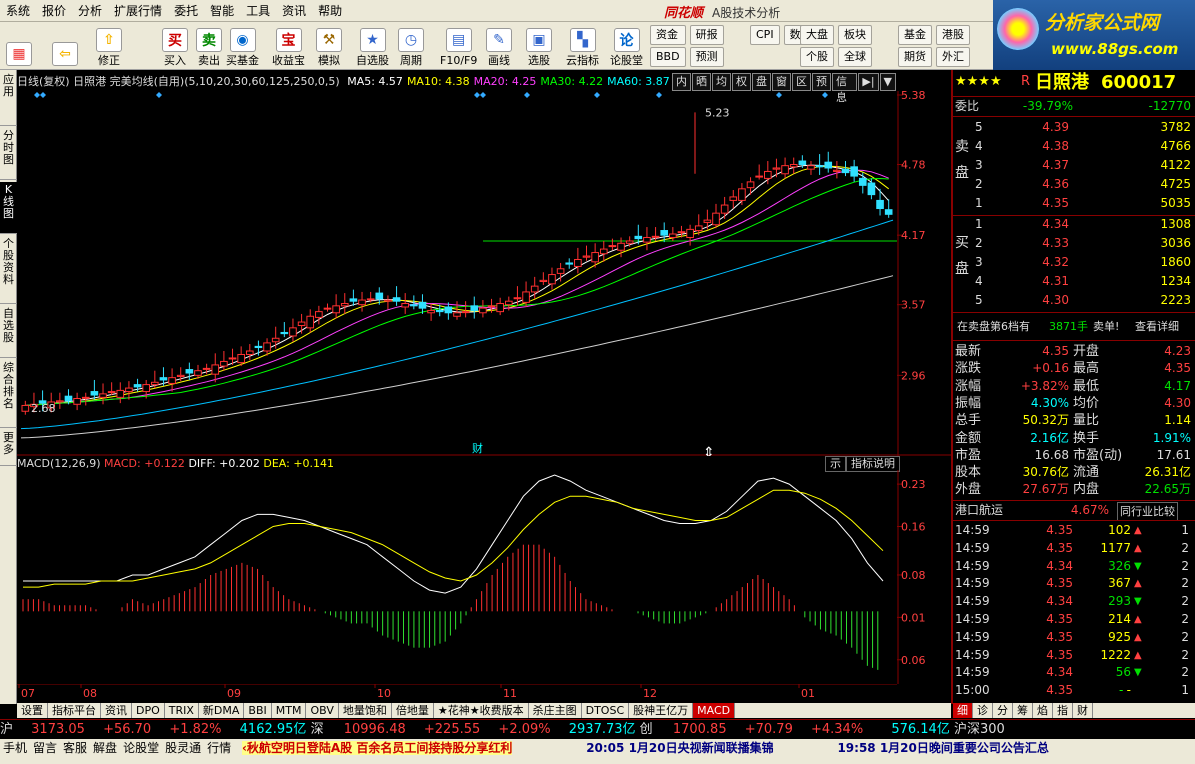 This screenshot has height=764, width=1195. What do you see at coordinates (15, 748) in the screenshot?
I see `shortcut-link: 手机` at bounding box center [15, 748].